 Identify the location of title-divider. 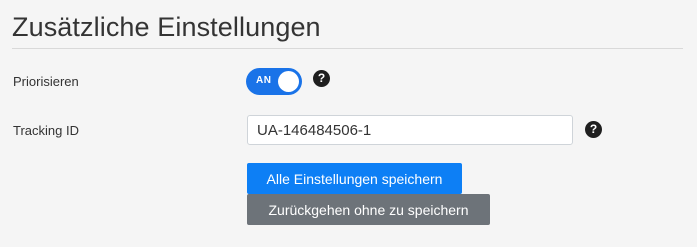
(347, 48).